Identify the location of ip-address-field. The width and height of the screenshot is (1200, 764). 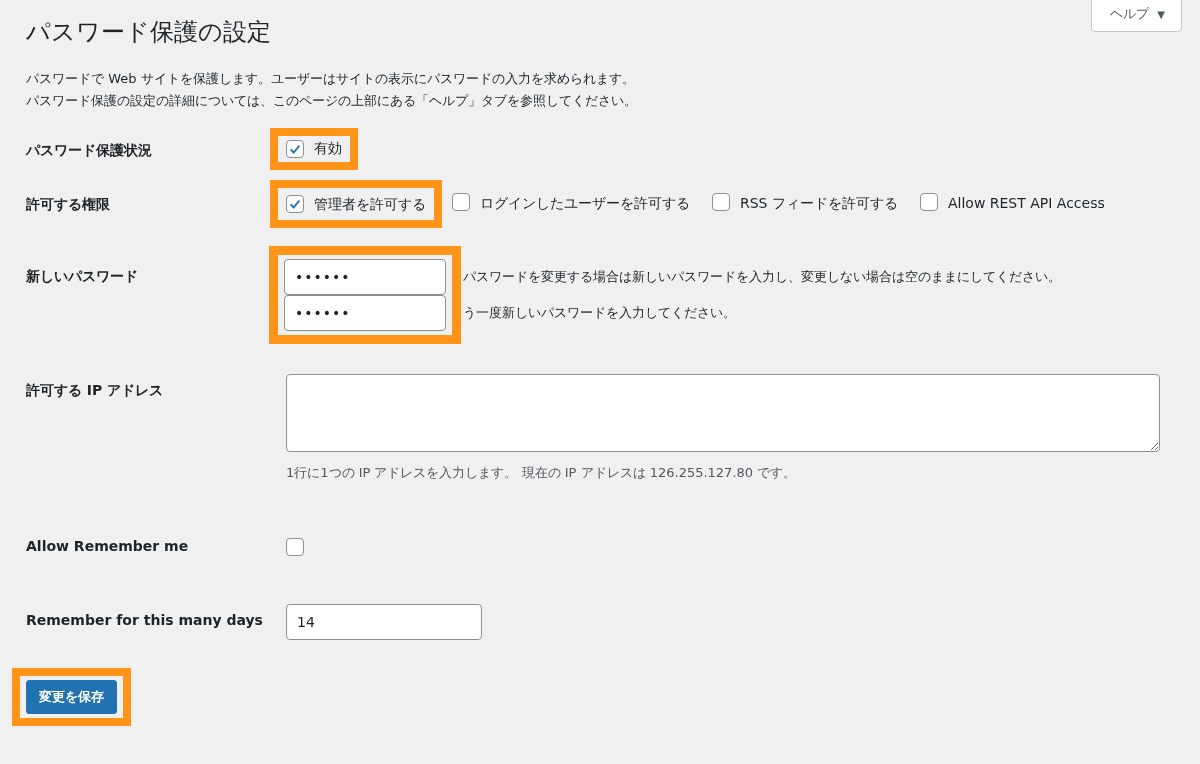
(723, 413).